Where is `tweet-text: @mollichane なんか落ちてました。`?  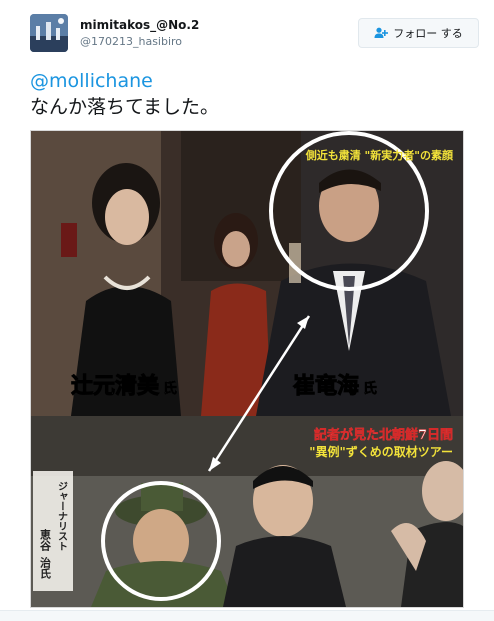
tweet-text: @mollichane なんか落ちてました。 is located at coordinates (250, 95).